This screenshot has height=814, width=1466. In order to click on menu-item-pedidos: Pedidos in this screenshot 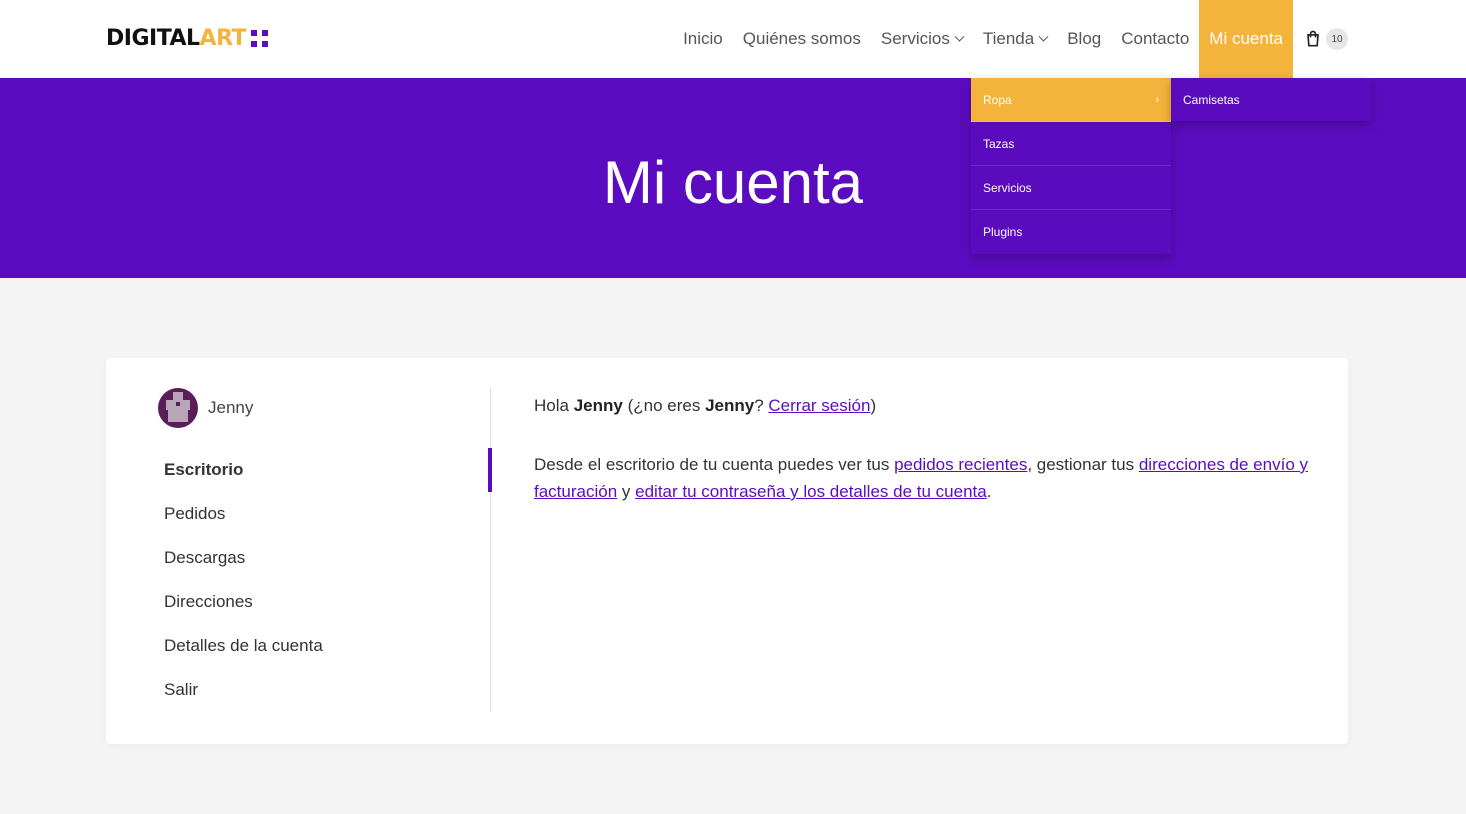, I will do `click(324, 514)`.